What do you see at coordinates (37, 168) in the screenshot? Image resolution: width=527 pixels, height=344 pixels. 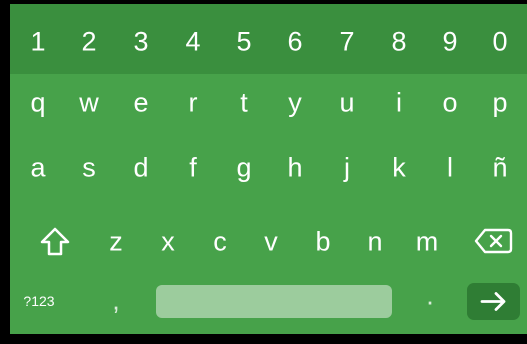 I see `key-a: a` at bounding box center [37, 168].